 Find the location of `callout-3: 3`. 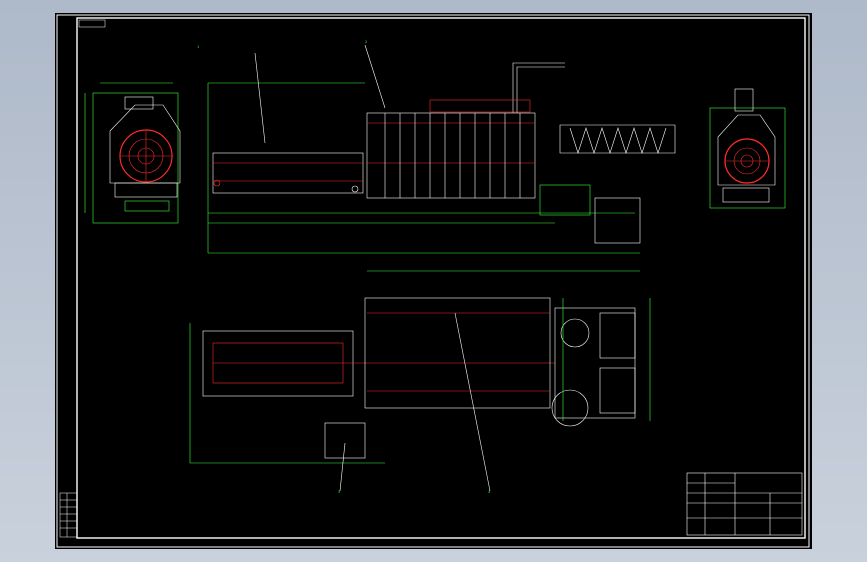

callout-3: 3 is located at coordinates (339, 492).